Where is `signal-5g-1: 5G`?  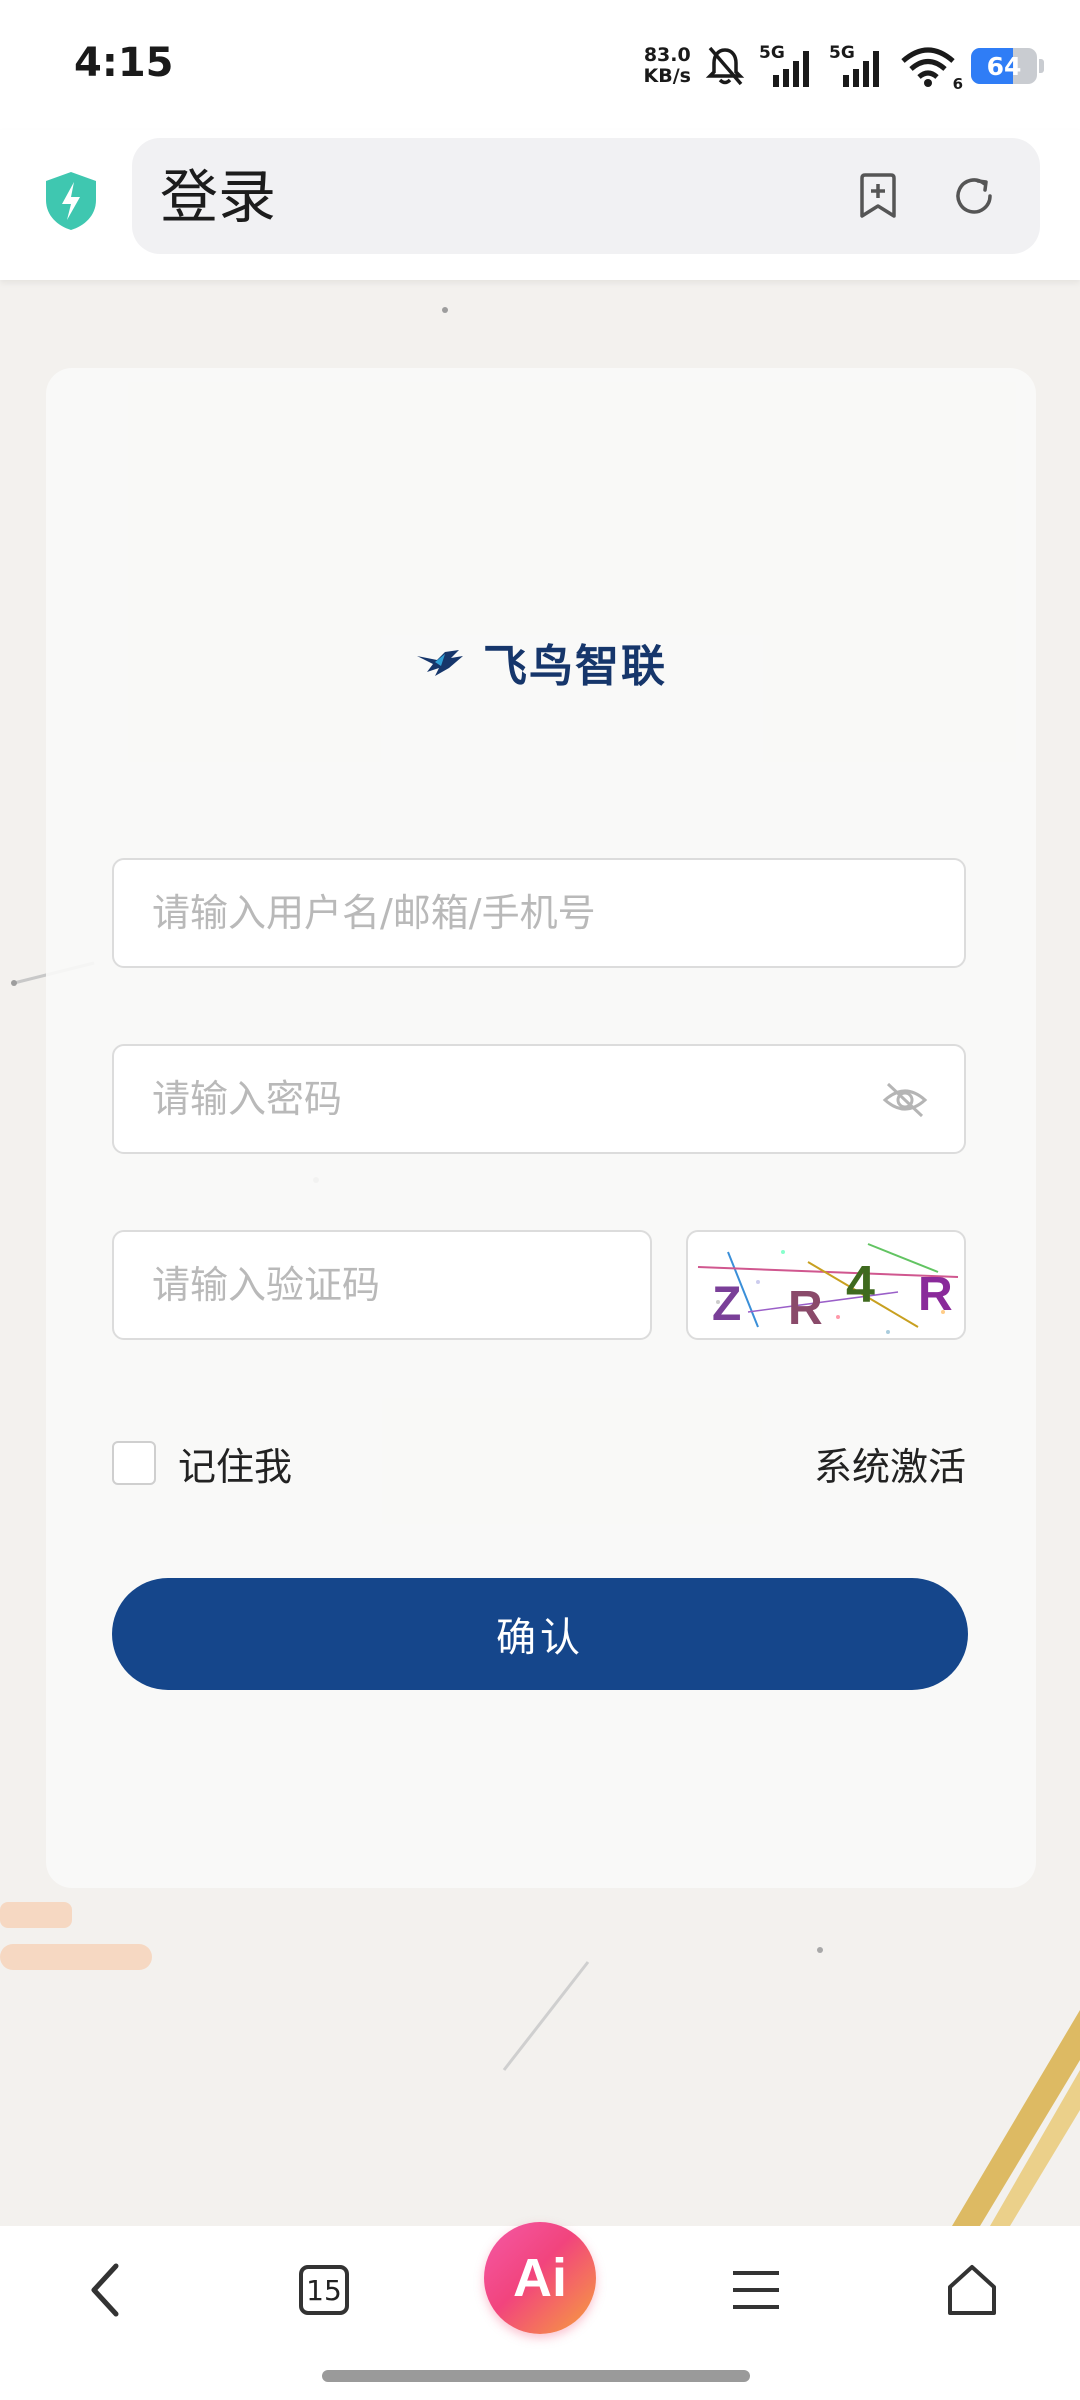 signal-5g-1: 5G is located at coordinates (787, 66).